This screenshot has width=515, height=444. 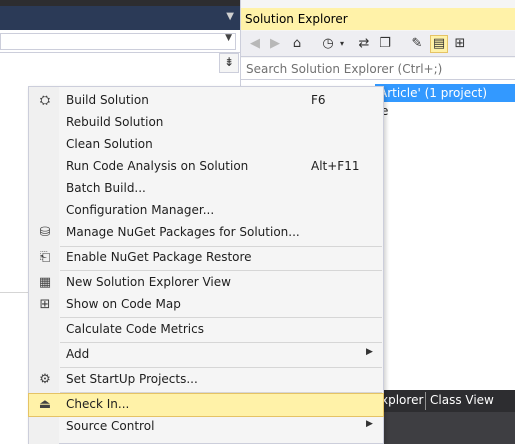 What do you see at coordinates (45, 257) in the screenshot?
I see `package-restore-icon: ⎗` at bounding box center [45, 257].